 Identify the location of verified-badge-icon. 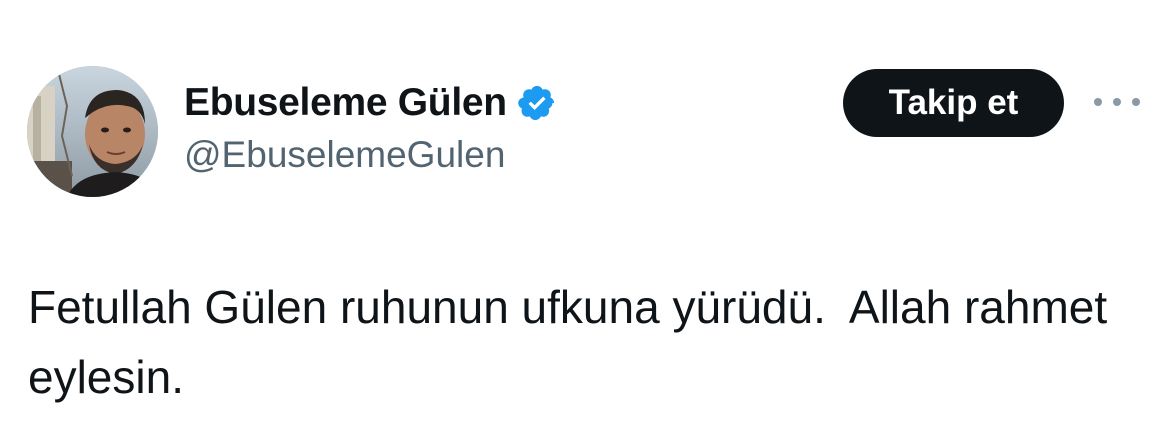
(537, 103).